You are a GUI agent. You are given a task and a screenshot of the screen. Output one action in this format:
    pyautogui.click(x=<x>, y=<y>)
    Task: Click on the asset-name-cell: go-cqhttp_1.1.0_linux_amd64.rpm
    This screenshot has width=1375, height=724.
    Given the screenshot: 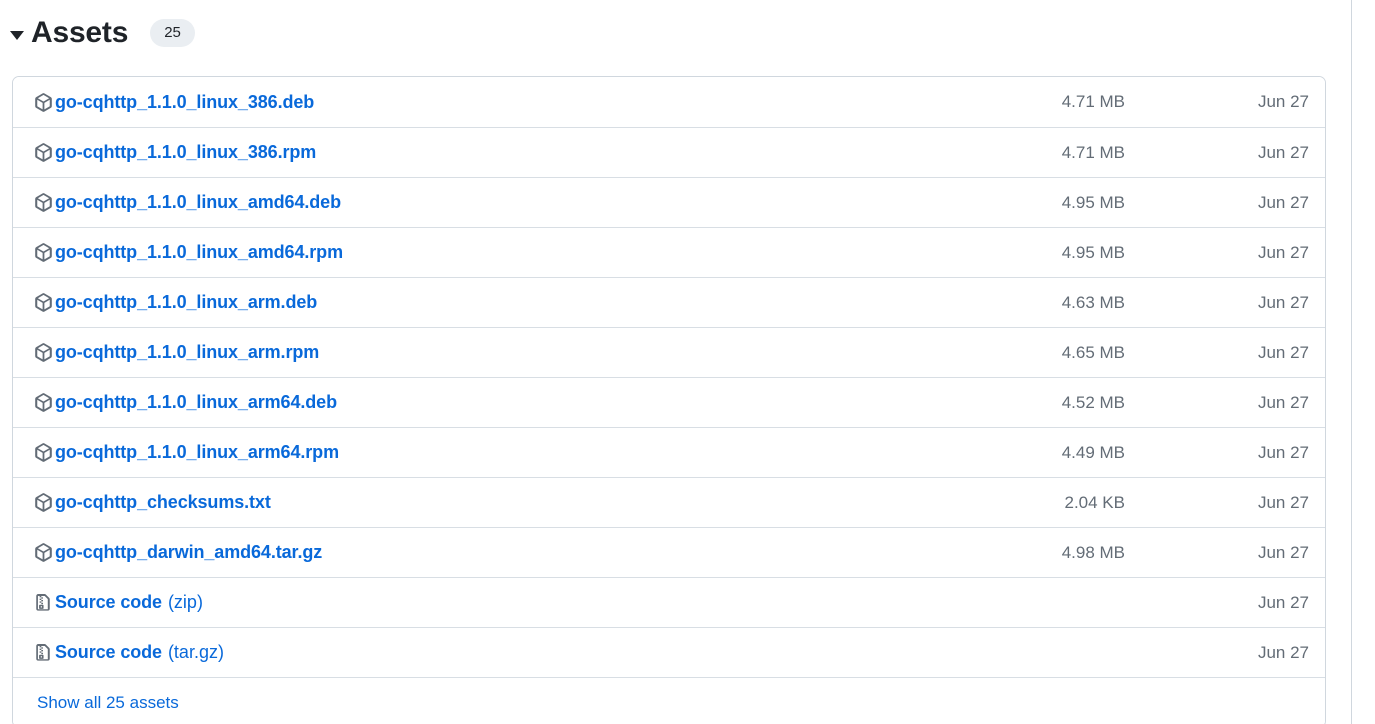 What is the action you would take?
    pyautogui.click(x=481, y=252)
    